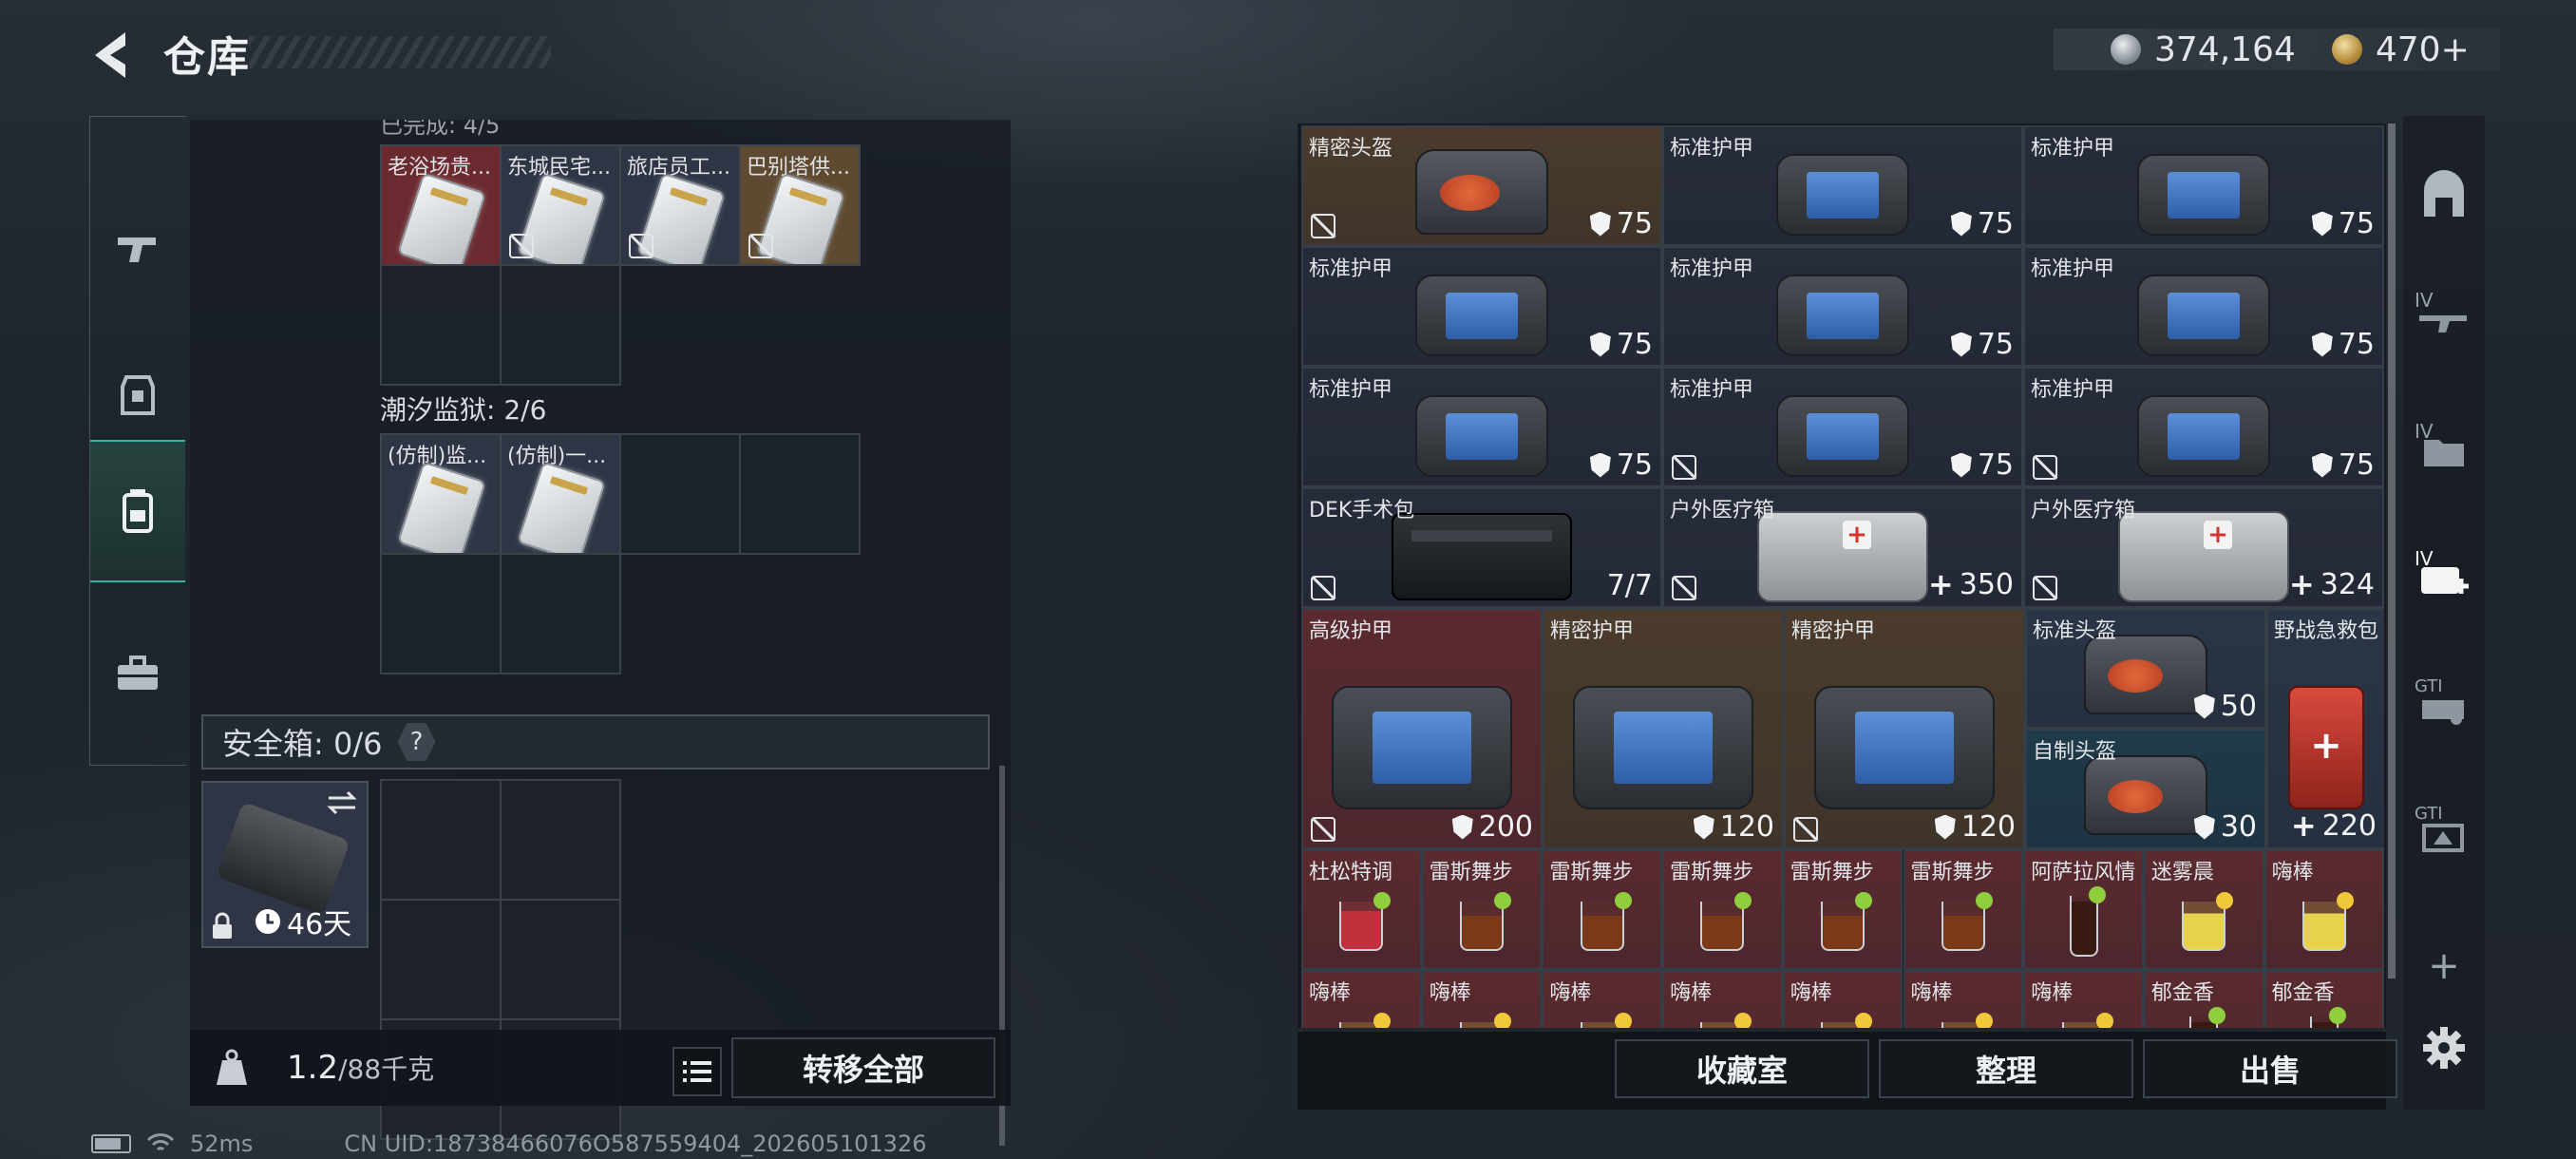 The image size is (2576, 1159). I want to click on tab-containers, so click(137, 511).